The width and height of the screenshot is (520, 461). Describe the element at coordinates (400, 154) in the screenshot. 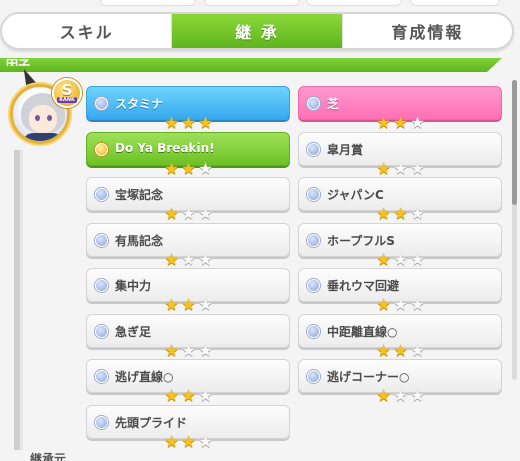

I see `factor-card: 皐月賞 ★ ★ ★` at that location.